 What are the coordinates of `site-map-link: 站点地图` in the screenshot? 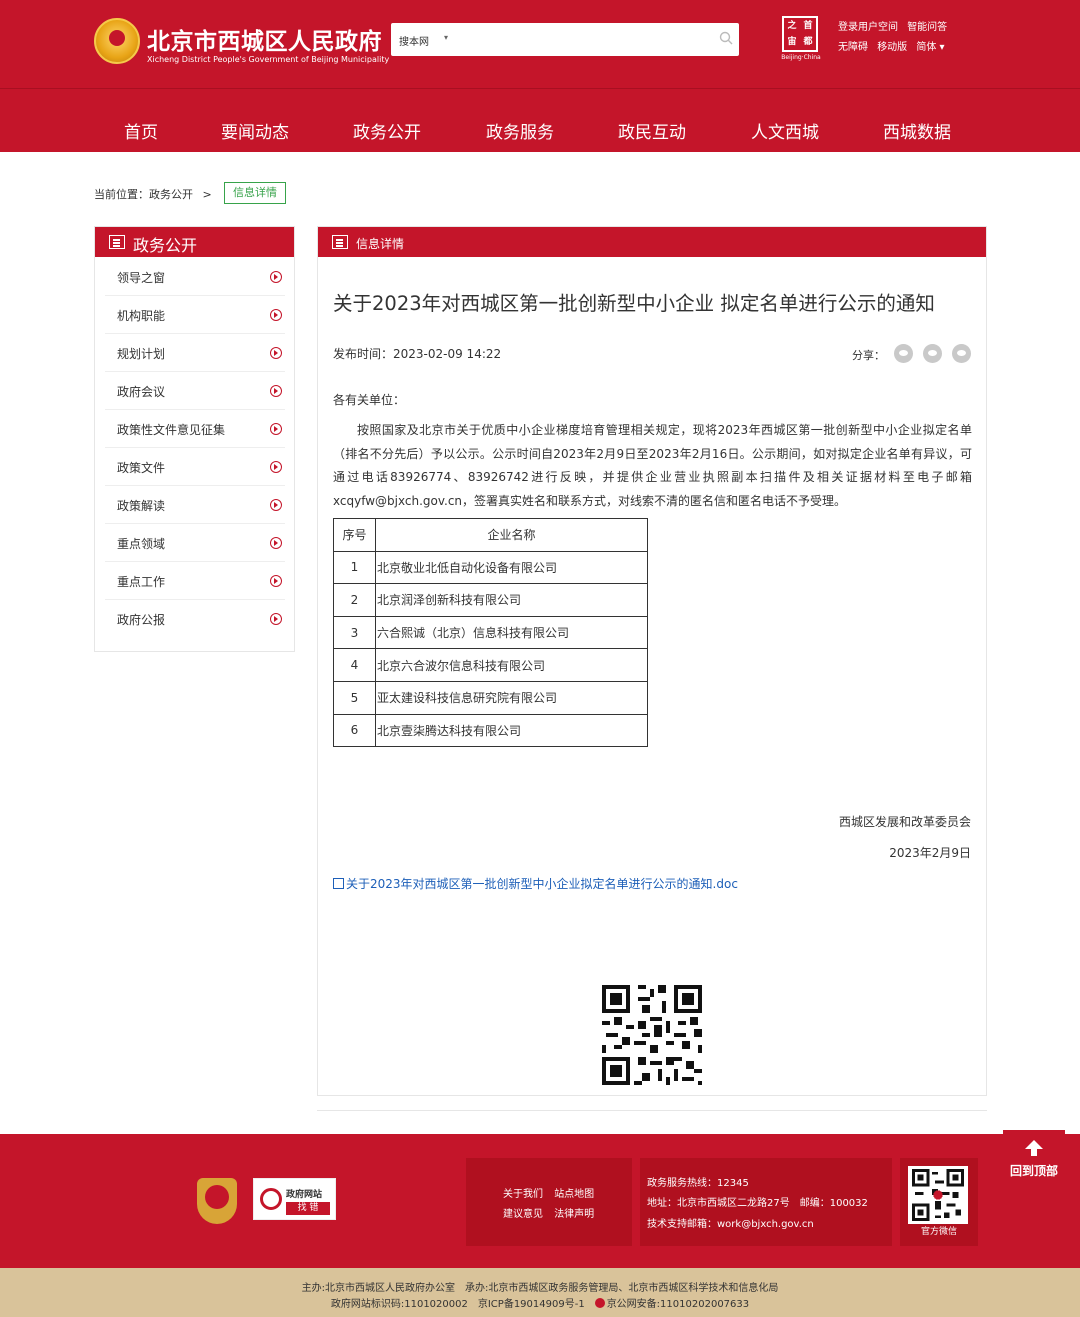 It's located at (574, 1194).